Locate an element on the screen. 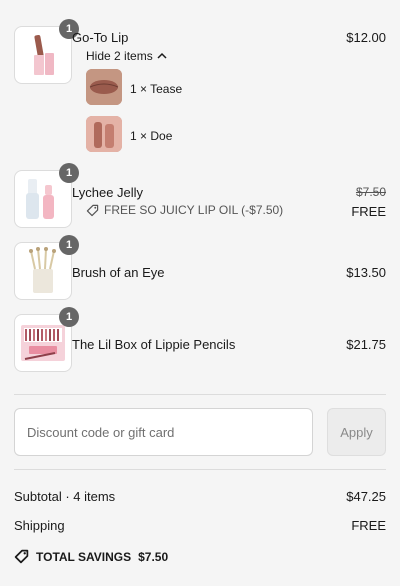  product-thumbnail-go-to-lip: 1 is located at coordinates (46, 51).